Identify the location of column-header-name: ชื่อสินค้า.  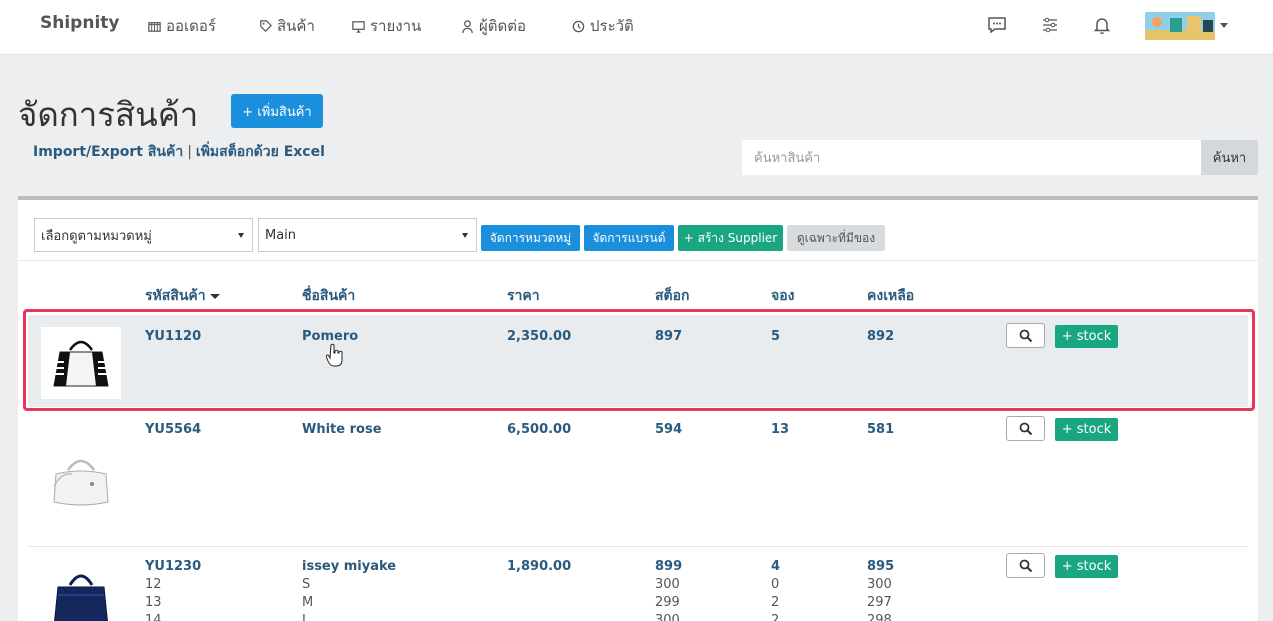
(328, 296).